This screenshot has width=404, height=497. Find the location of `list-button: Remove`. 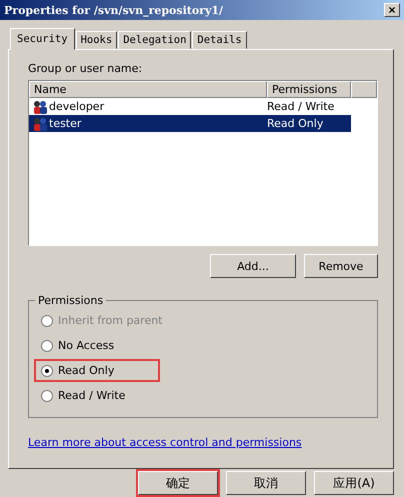

list-button: Remove is located at coordinates (341, 266).